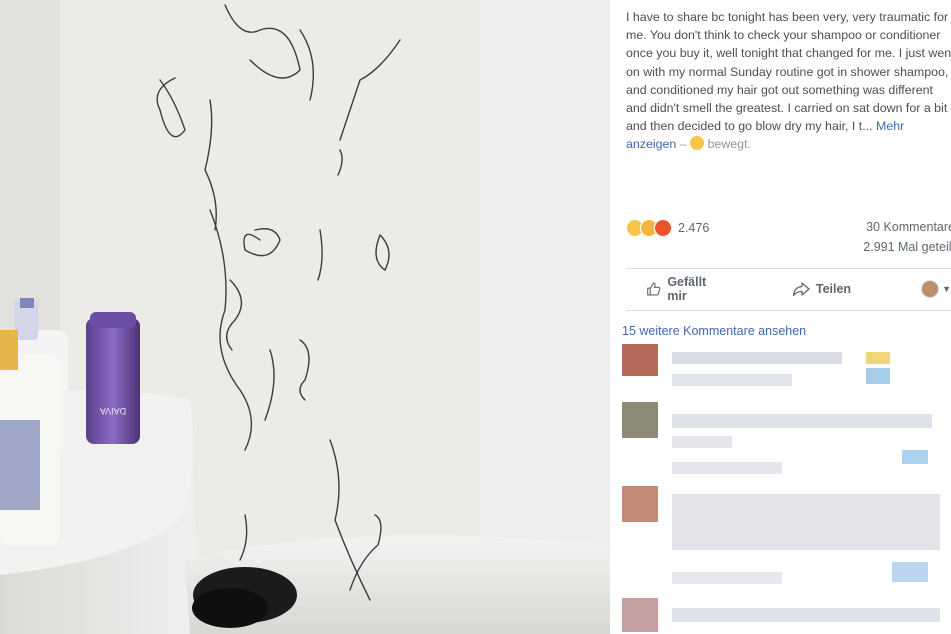 This screenshot has height=634, width=951. Describe the element at coordinates (788, 310) in the screenshot. I see `divider-bottom` at that location.